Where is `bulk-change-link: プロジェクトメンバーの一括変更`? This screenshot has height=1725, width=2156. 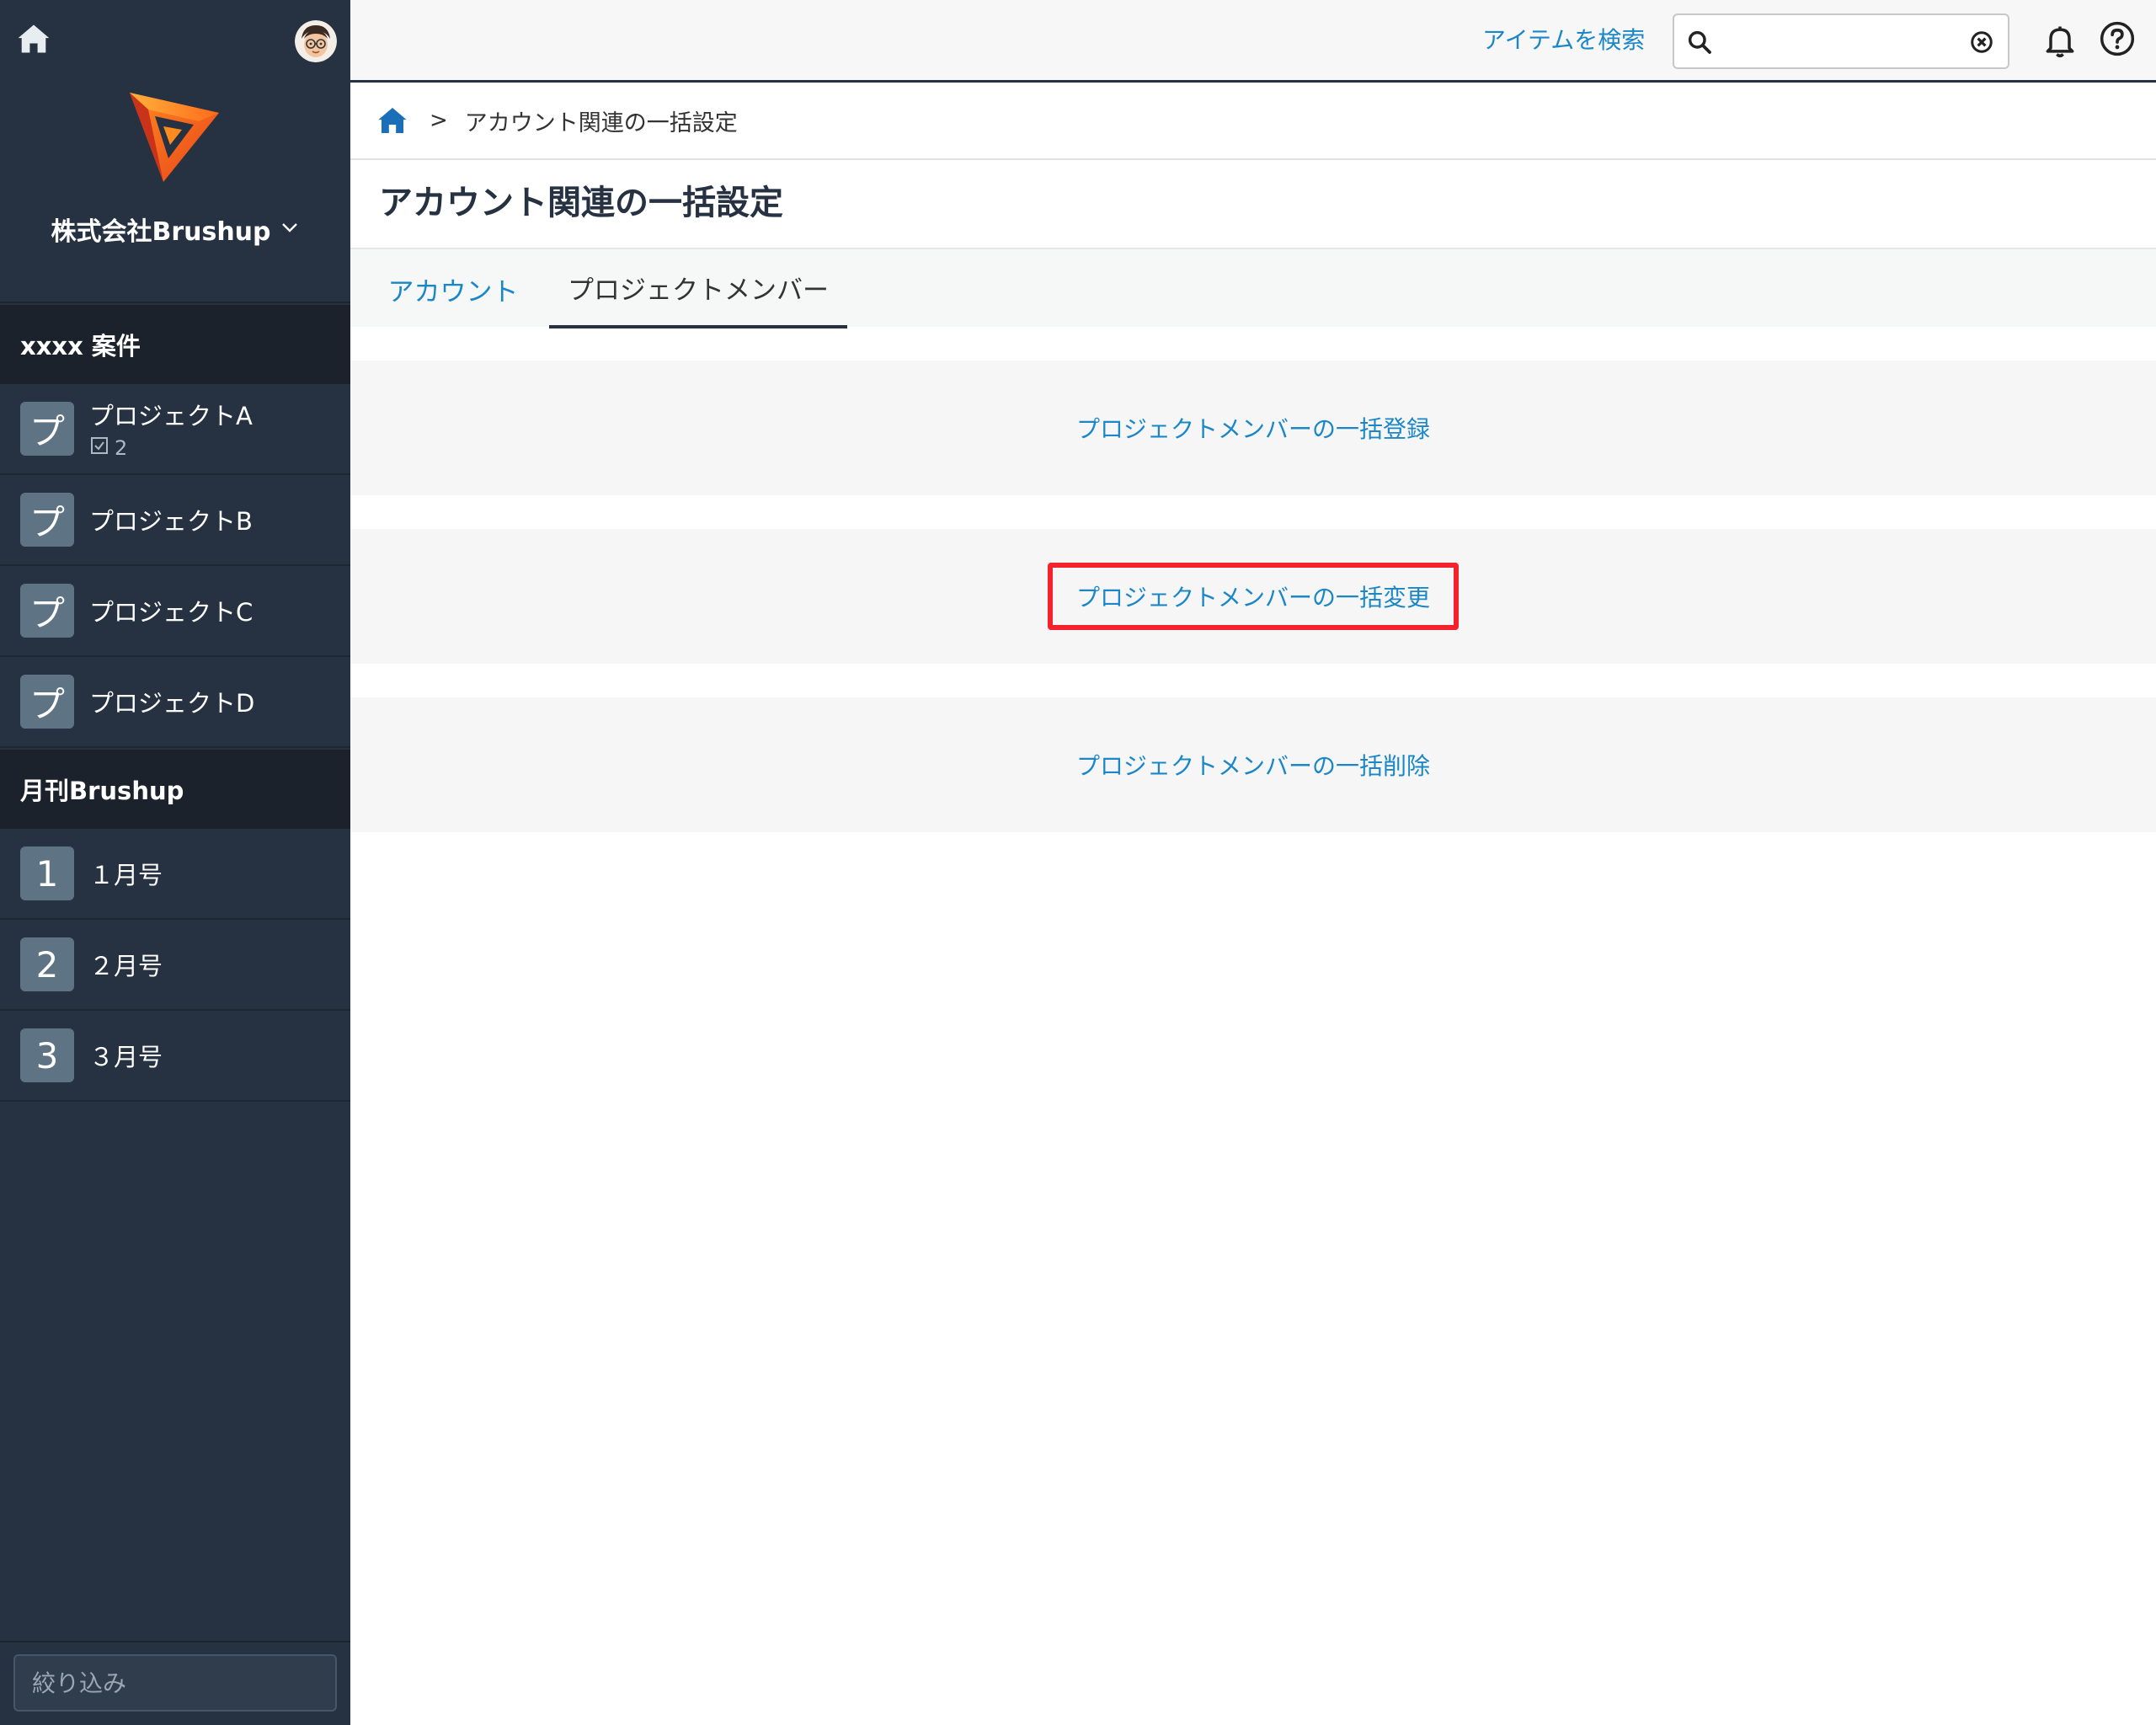 bulk-change-link: プロジェクトメンバーの一括変更 is located at coordinates (1253, 596).